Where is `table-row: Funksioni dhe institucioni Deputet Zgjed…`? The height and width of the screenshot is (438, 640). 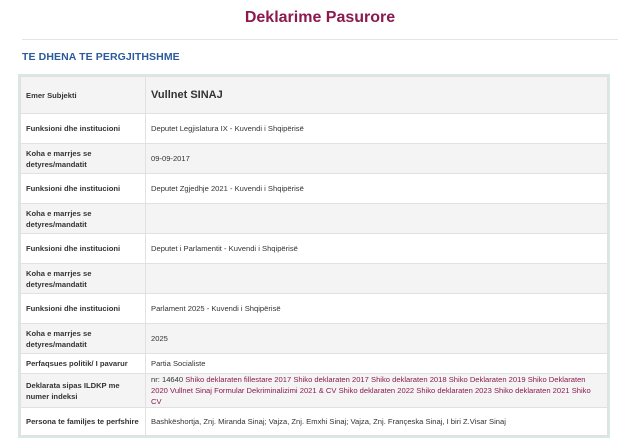
table-row: Funksioni dhe institucioni Deputet Zgjed… is located at coordinates (314, 188).